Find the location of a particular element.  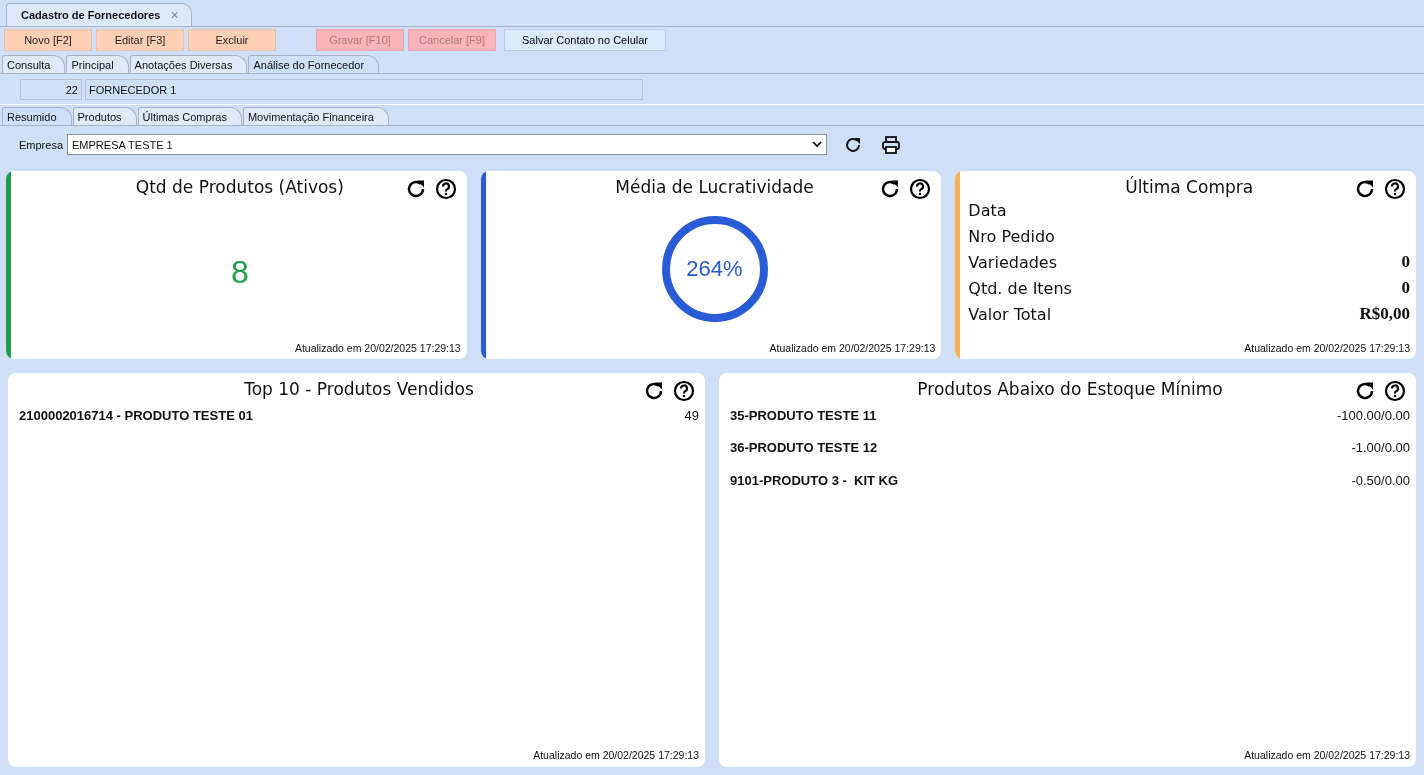

field-label: Empresa is located at coordinates (41, 144).